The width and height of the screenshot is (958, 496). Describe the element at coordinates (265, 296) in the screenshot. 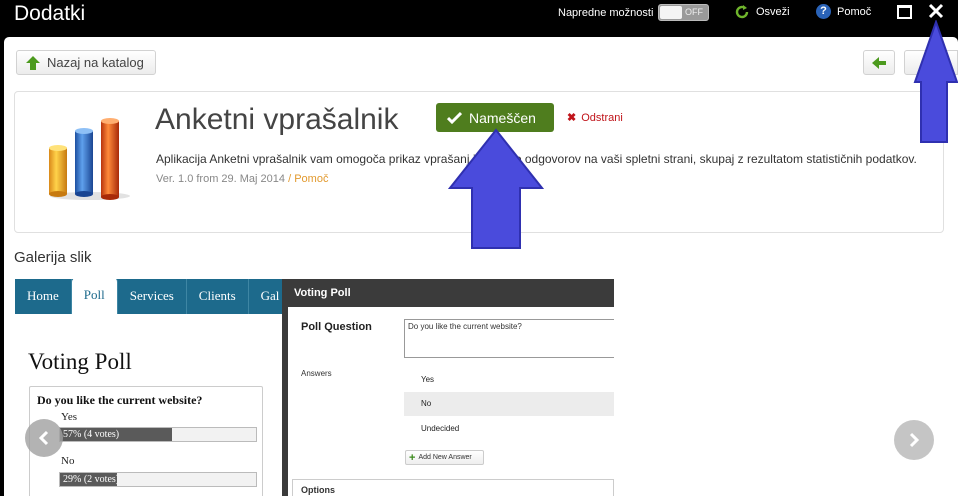

I see `screenshot-tab: Gal` at that location.